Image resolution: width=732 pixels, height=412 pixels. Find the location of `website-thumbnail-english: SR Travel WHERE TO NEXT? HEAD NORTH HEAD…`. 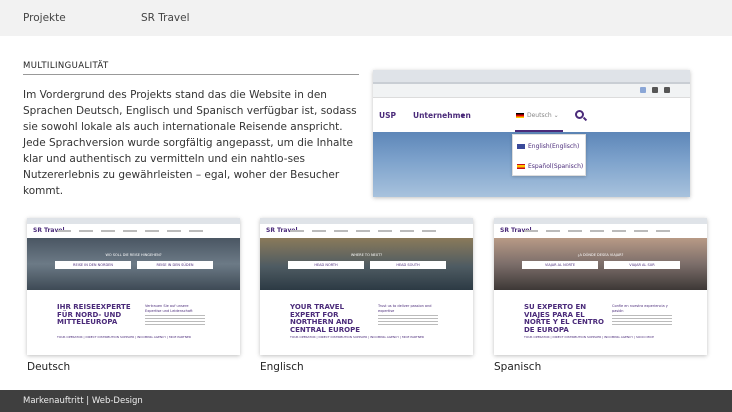

website-thumbnail-english: SR Travel WHERE TO NEXT? HEAD NORTH HEAD… is located at coordinates (366, 286).